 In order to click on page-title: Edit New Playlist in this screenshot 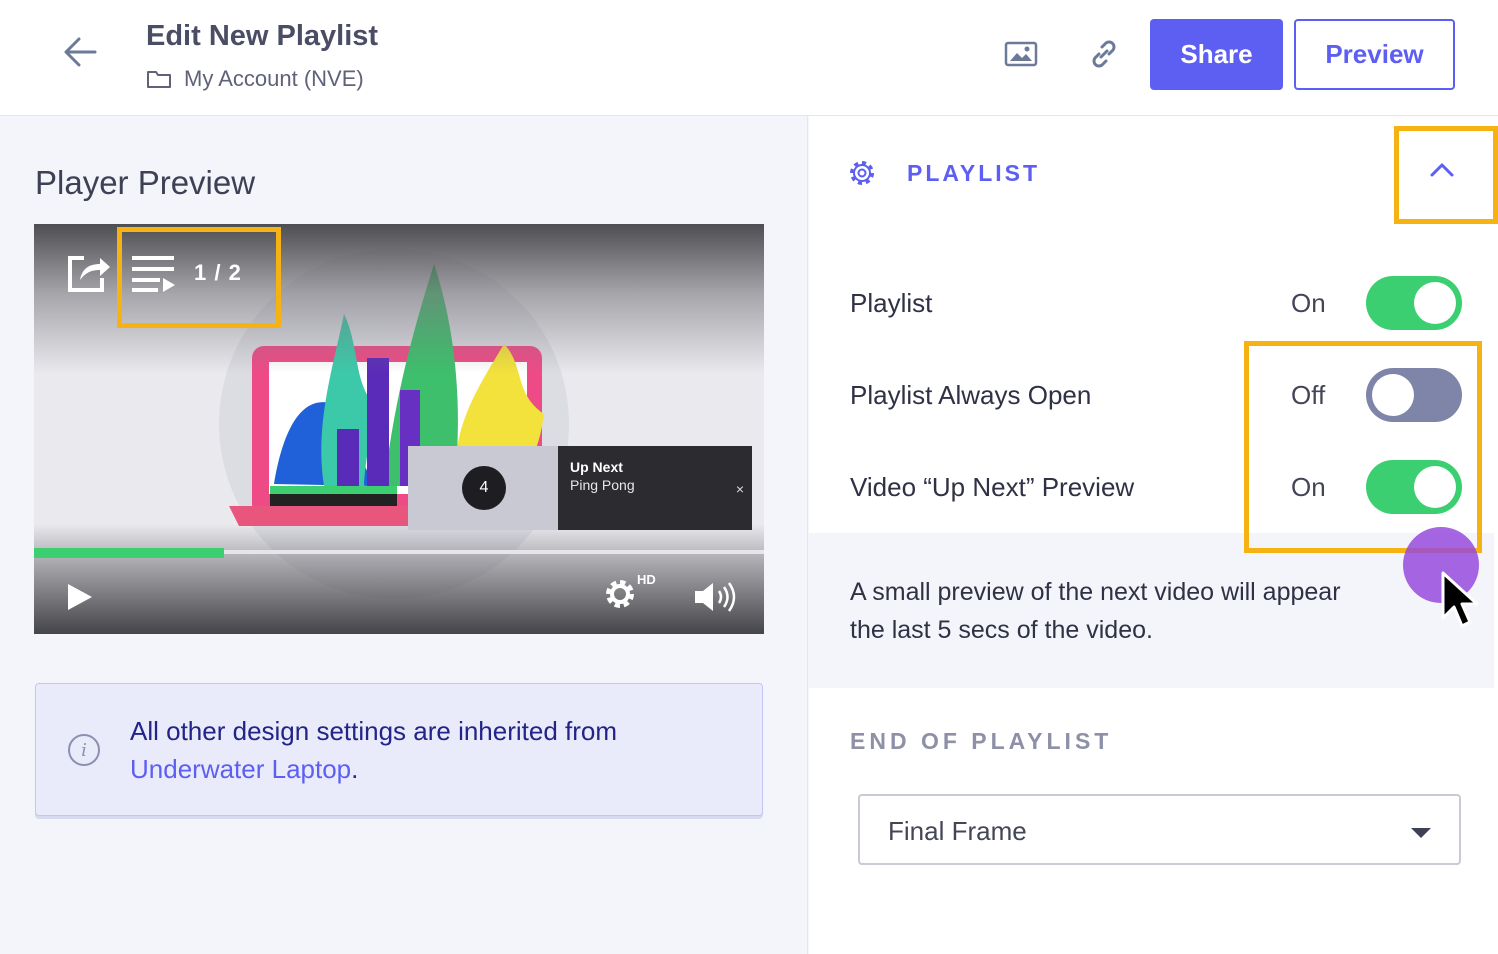, I will do `click(262, 36)`.